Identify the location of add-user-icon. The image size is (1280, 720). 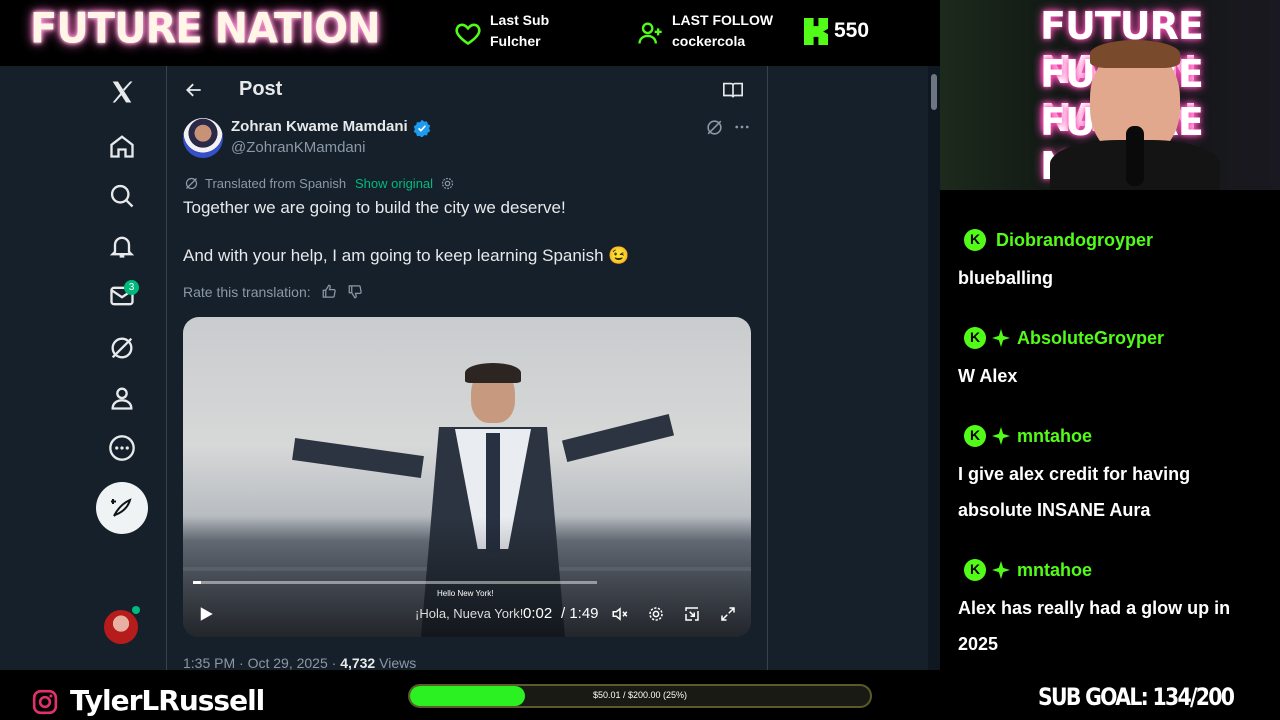
(650, 33).